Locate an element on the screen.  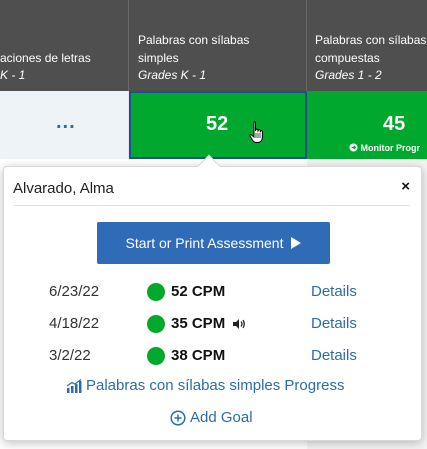
progress-link: Palabras con sílabas simples Progress is located at coordinates (205, 385).